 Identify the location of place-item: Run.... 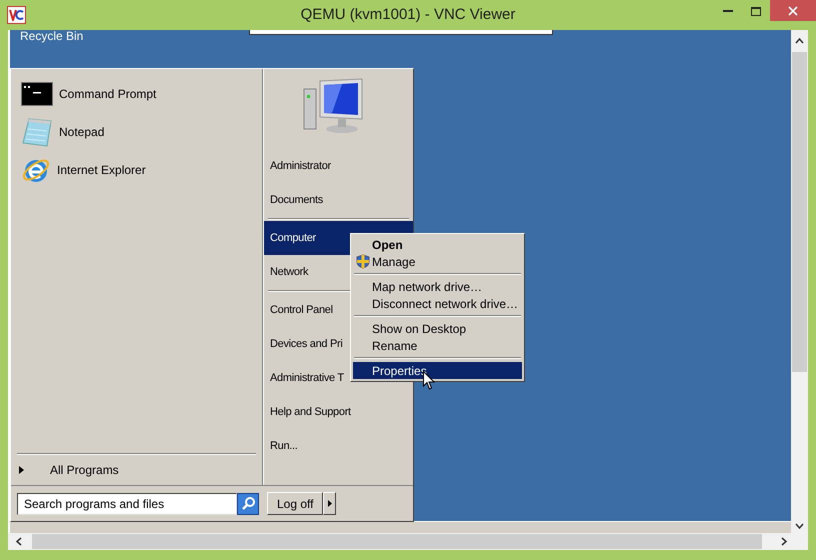
(338, 446).